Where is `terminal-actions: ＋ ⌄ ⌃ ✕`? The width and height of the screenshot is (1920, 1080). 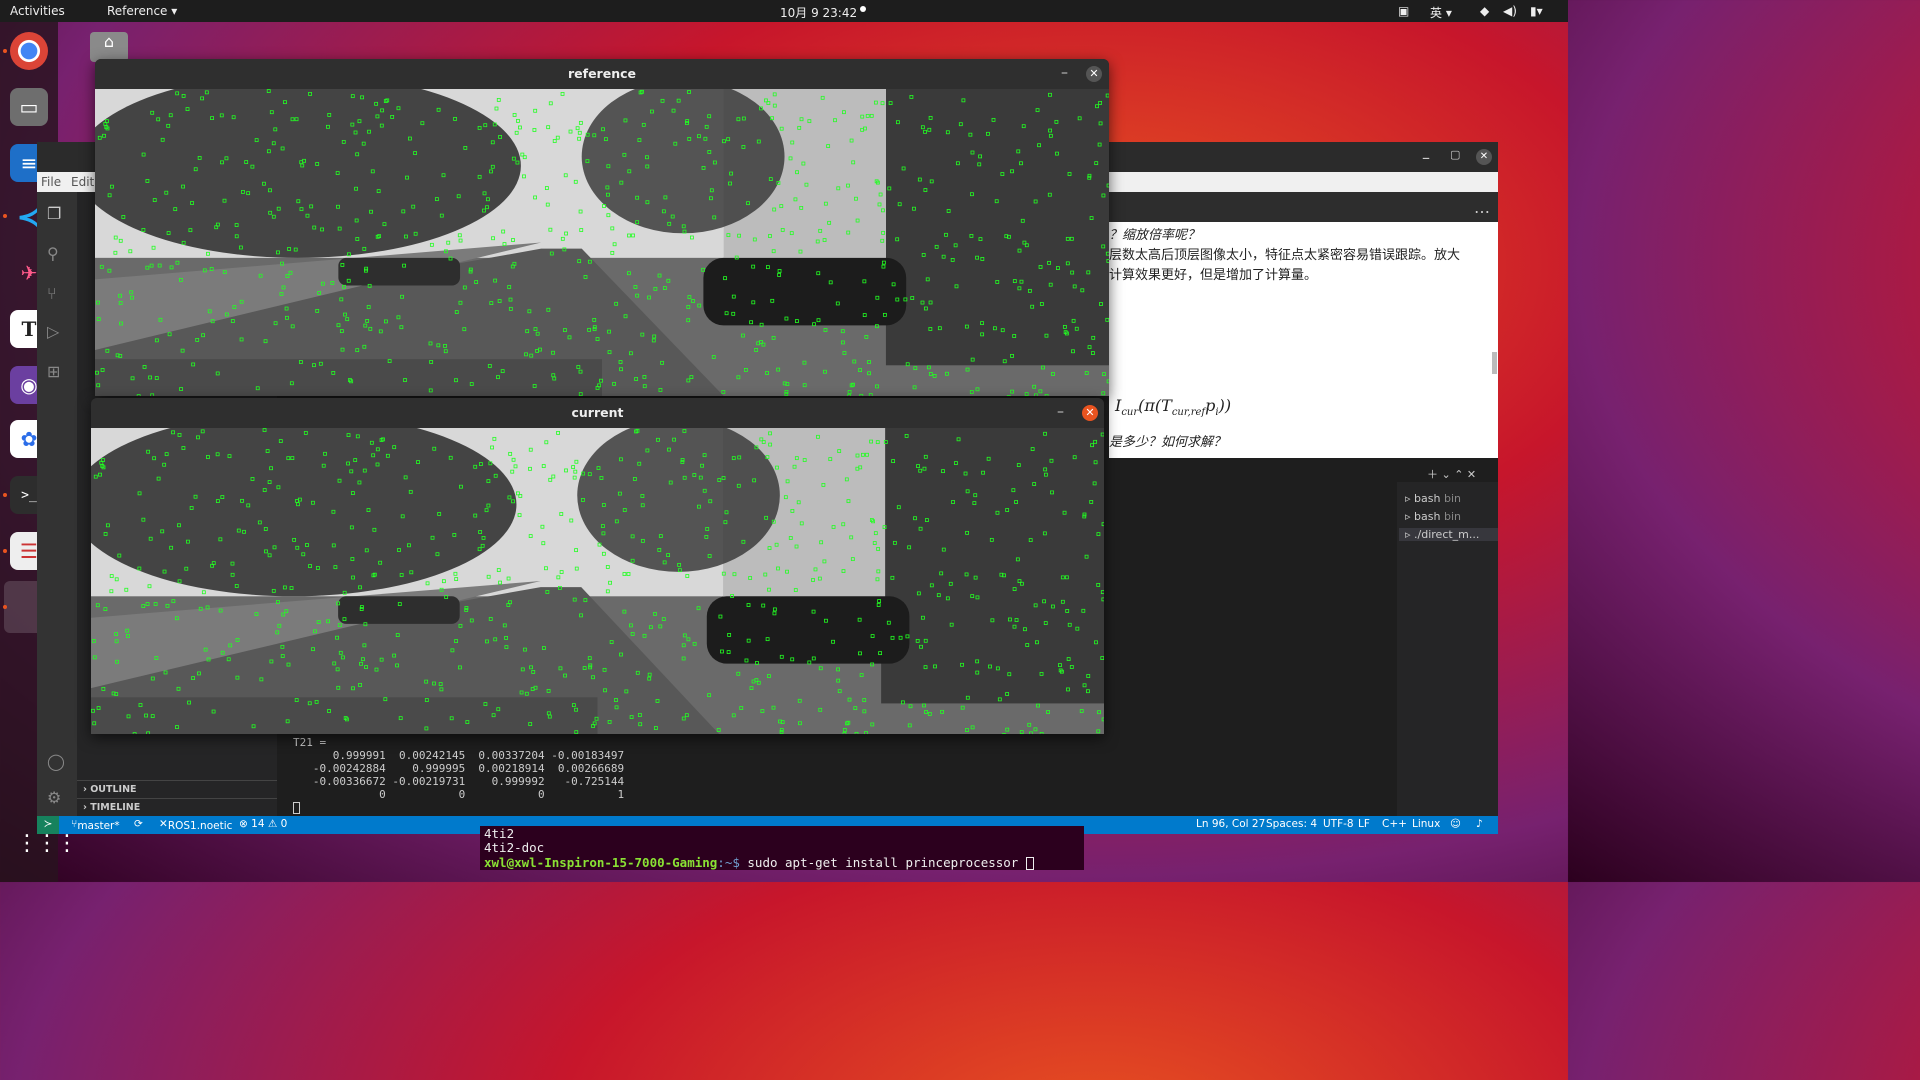
terminal-actions: ＋ ⌄ ⌃ ✕ is located at coordinates (1451, 474).